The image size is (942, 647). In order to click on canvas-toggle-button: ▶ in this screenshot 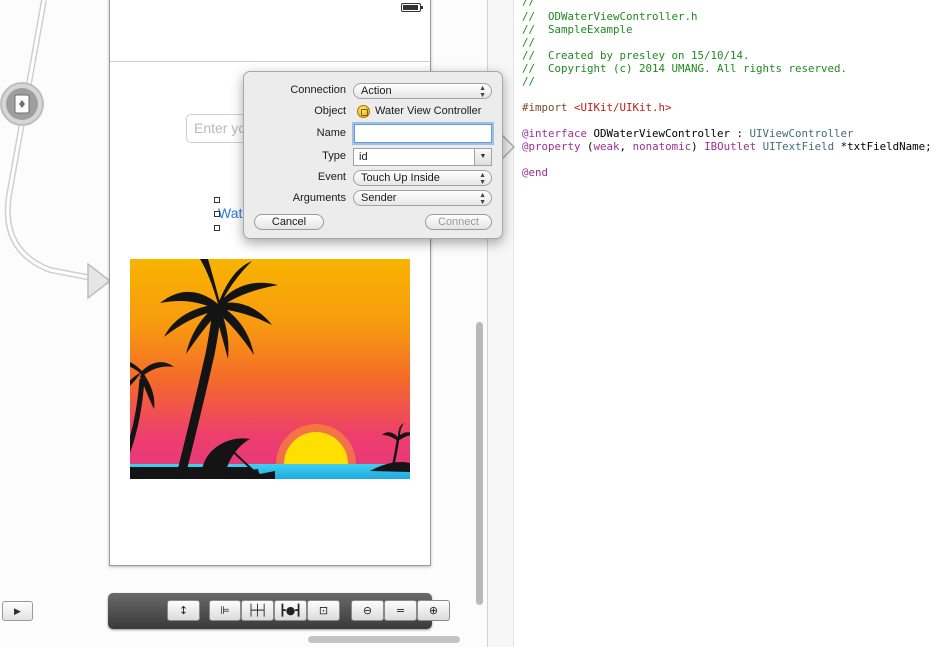, I will do `click(17, 611)`.